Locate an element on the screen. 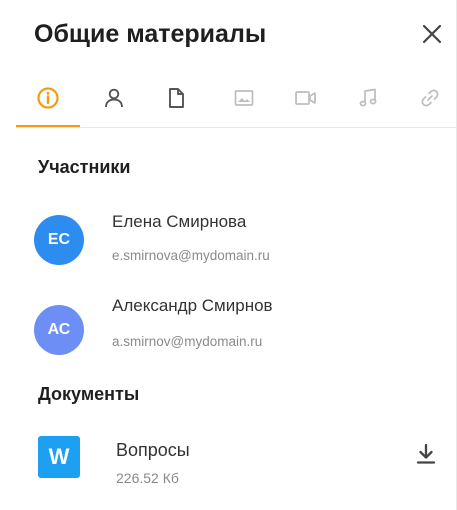 The image size is (457, 510). tab-video is located at coordinates (306, 102).